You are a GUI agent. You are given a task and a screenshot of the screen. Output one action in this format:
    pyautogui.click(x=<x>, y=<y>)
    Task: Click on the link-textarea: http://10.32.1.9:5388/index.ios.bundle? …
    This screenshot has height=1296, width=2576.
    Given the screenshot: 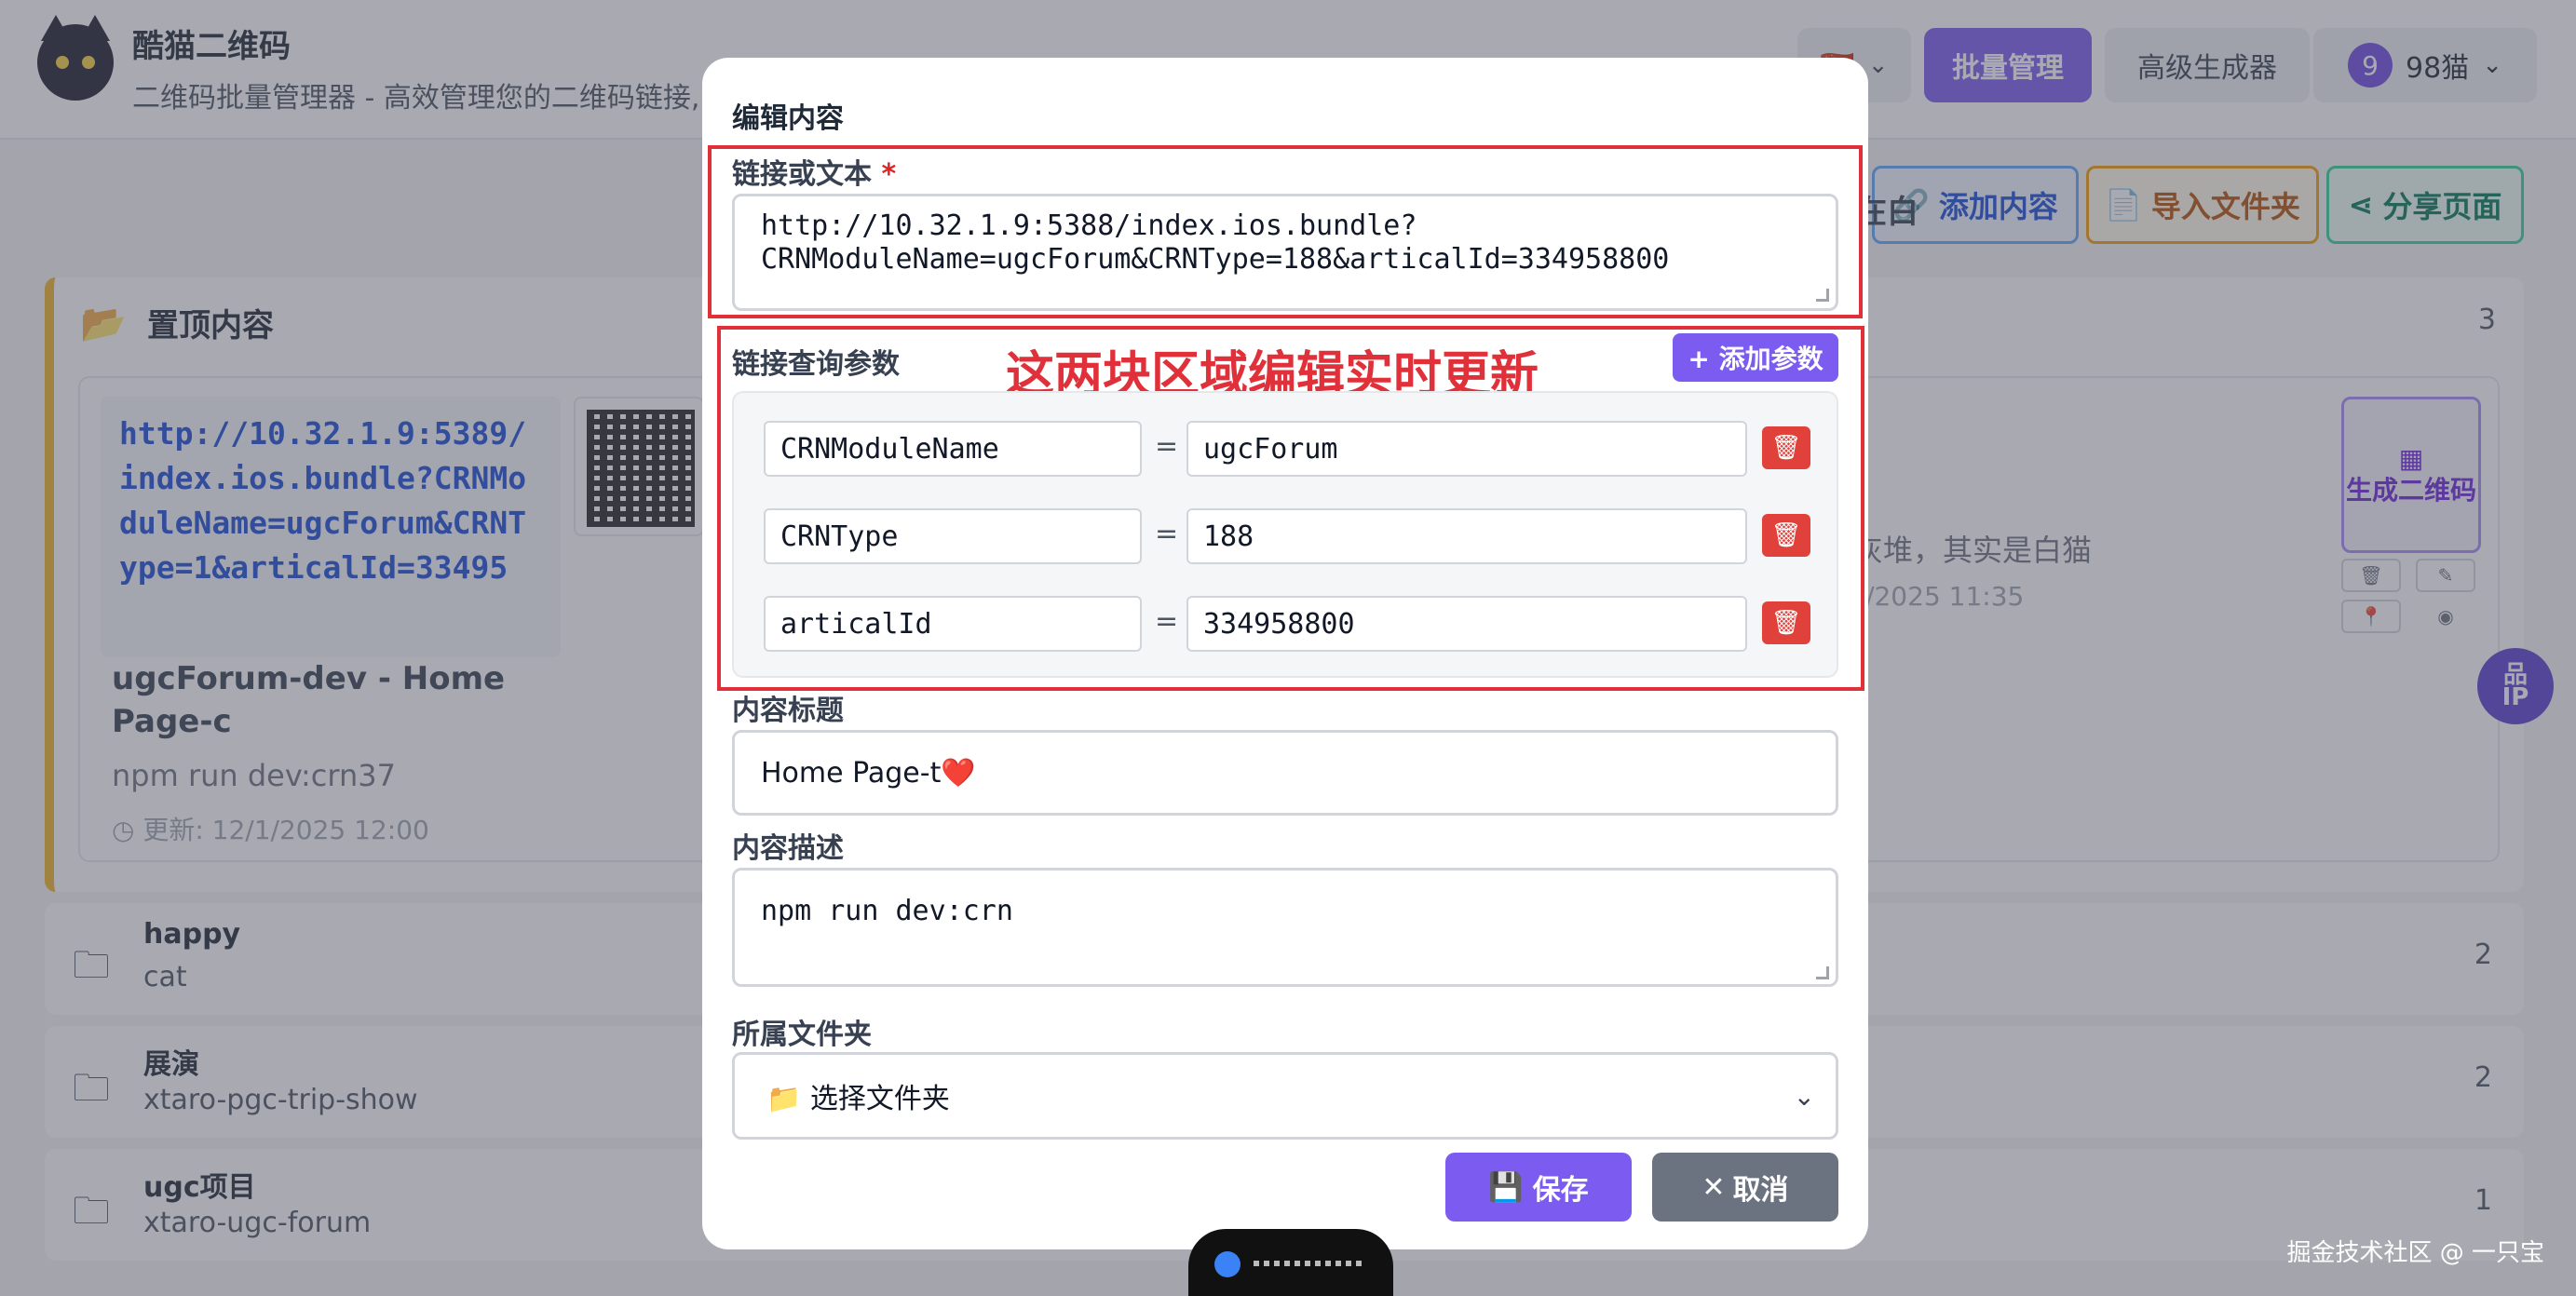 What is the action you would take?
    pyautogui.click(x=1285, y=253)
    